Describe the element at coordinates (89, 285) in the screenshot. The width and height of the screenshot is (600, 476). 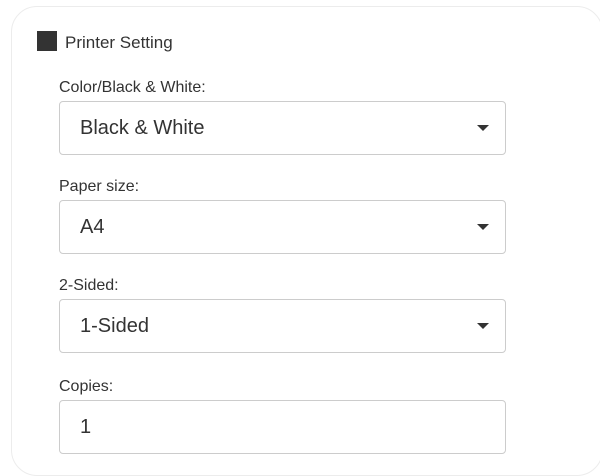
I see `sided-label: 2-Sided:` at that location.